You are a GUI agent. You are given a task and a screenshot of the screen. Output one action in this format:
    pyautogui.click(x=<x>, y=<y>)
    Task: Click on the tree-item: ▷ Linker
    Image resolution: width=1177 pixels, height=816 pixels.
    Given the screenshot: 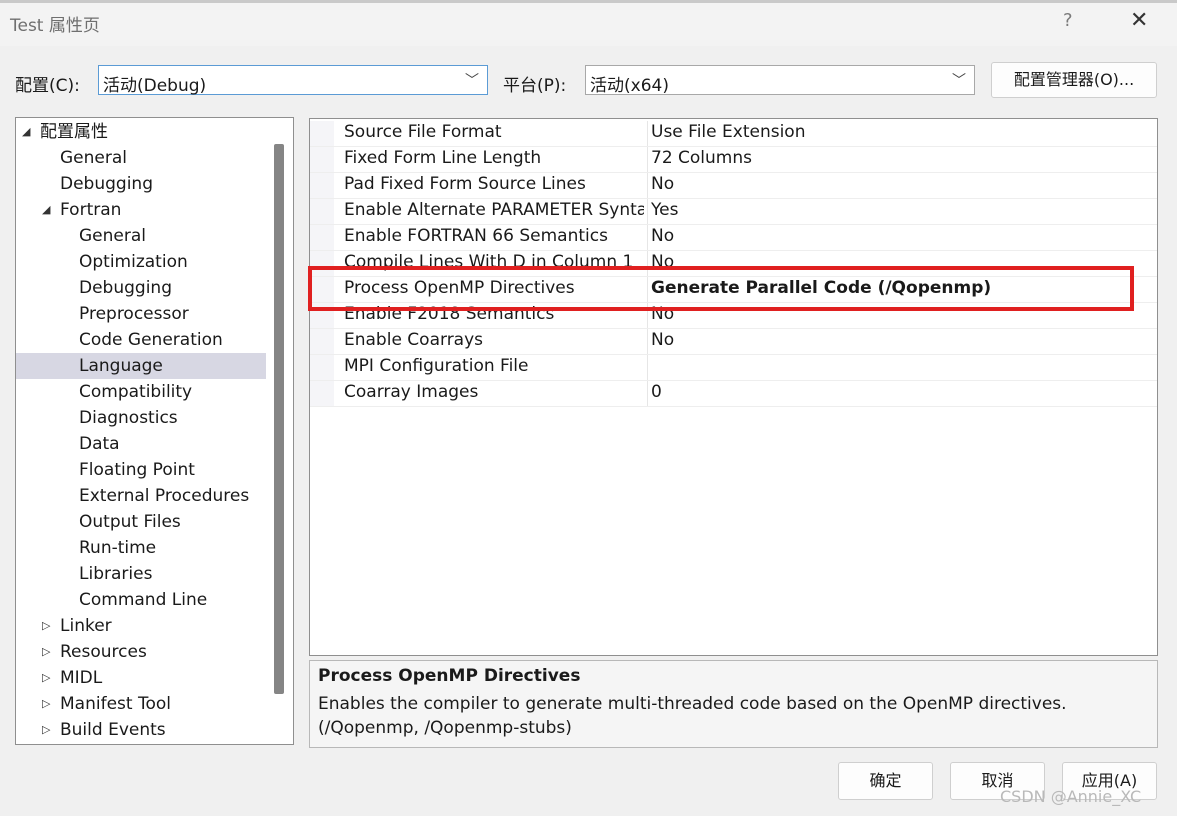 What is the action you would take?
    pyautogui.click(x=141, y=626)
    